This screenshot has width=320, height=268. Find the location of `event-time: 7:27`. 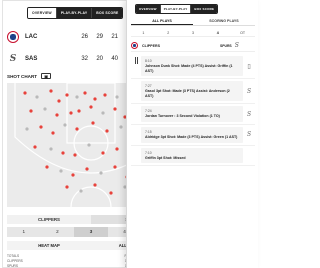

event-time: 7:27 is located at coordinates (148, 86).